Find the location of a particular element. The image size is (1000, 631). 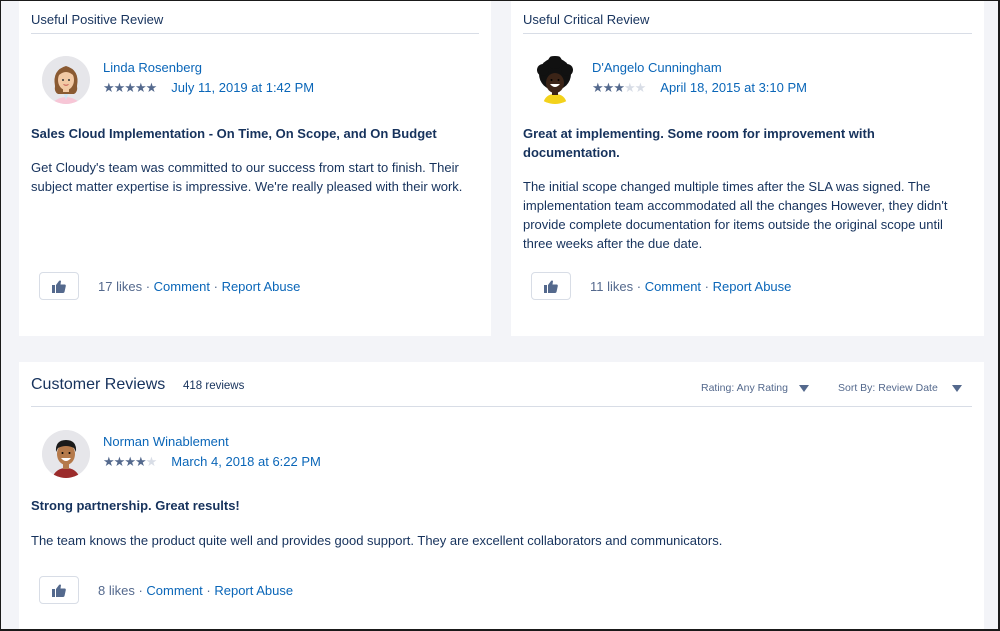

sort-label: Sort By: Review Date is located at coordinates (888, 388).